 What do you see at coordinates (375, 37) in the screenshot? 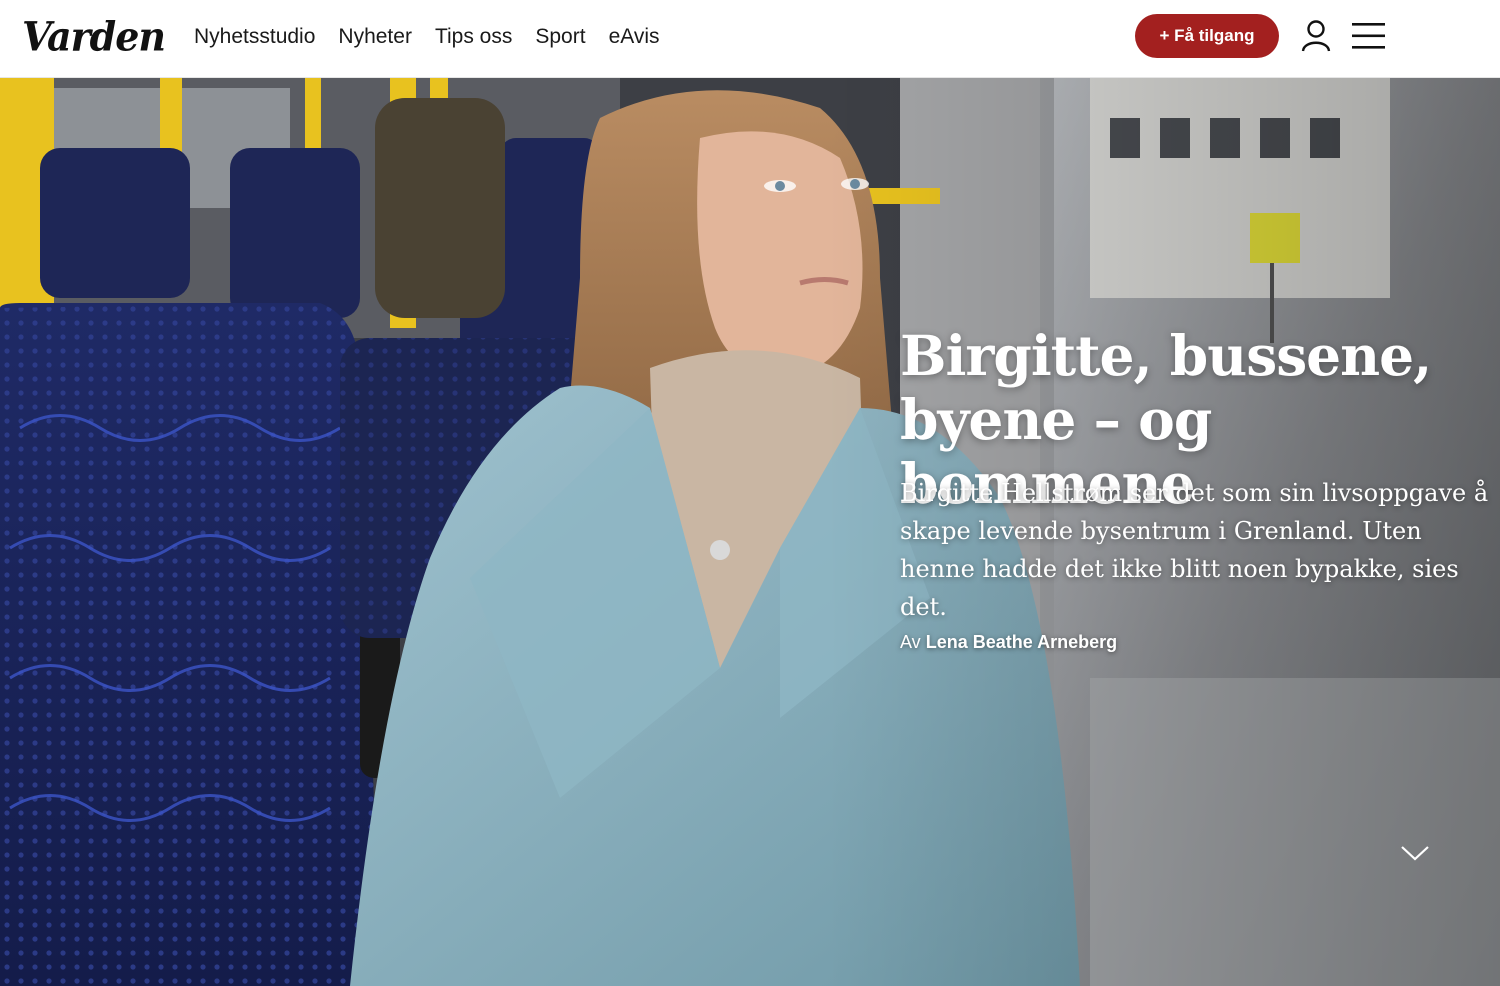
I see `nav-item-nyheter: Nyheter` at bounding box center [375, 37].